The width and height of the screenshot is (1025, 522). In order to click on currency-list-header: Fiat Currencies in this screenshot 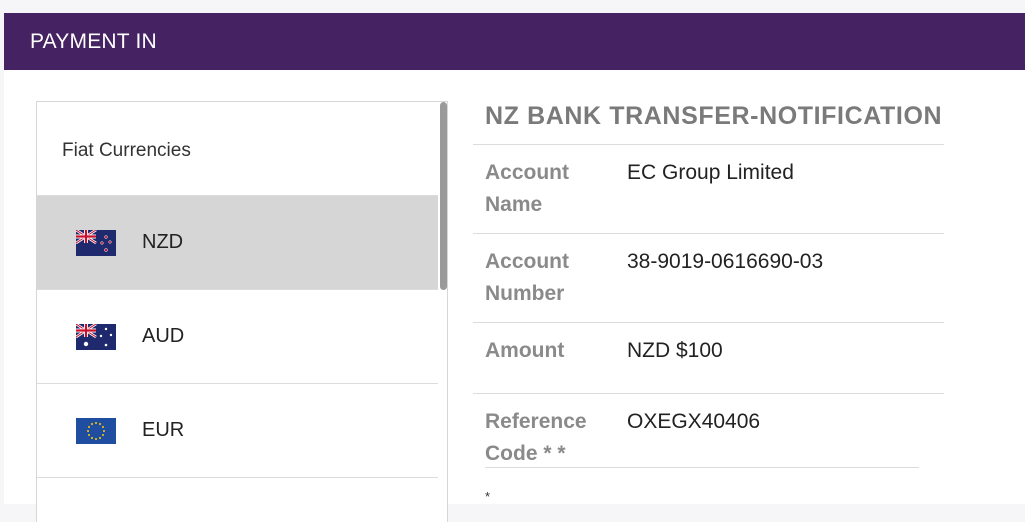, I will do `click(237, 149)`.